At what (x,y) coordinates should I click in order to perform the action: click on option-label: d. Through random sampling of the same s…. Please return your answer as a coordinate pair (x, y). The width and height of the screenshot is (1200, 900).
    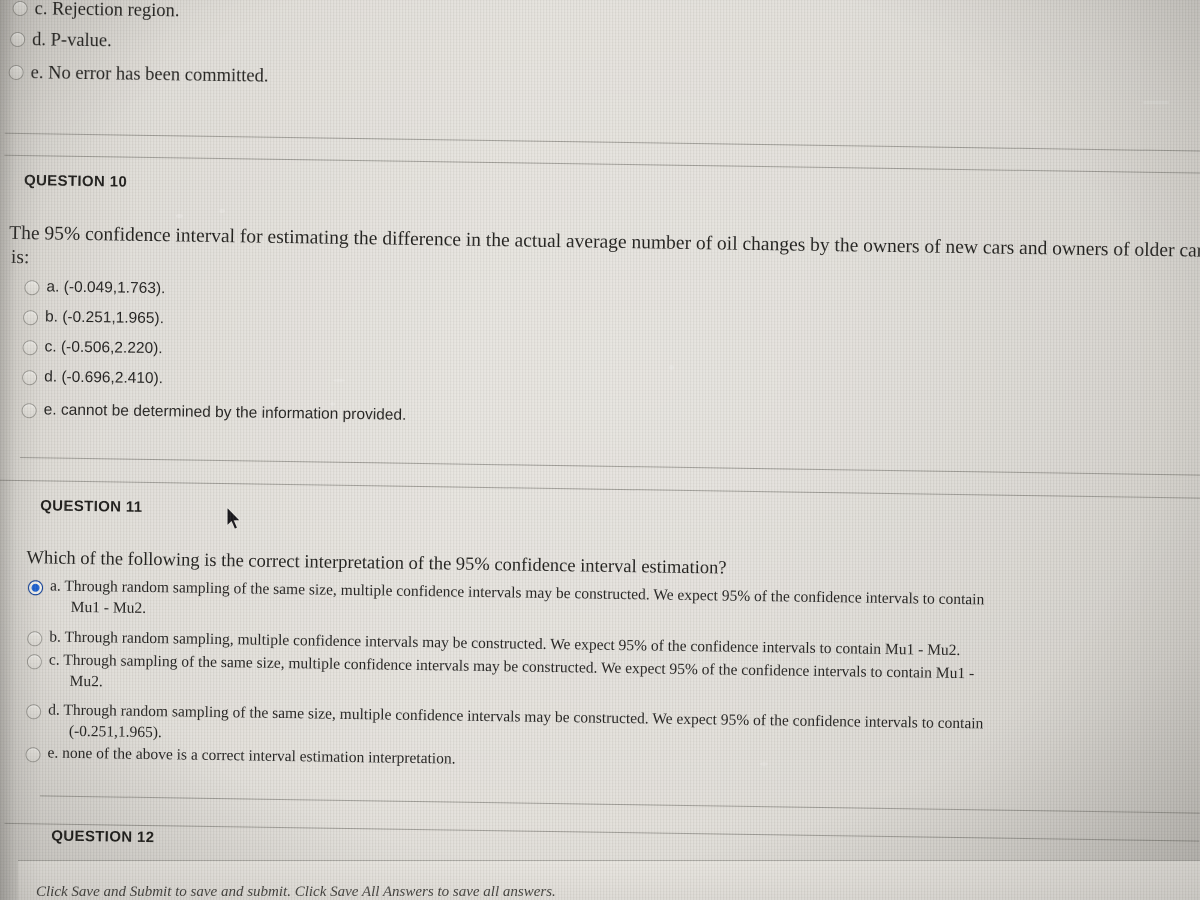
    Looking at the image, I should click on (516, 717).